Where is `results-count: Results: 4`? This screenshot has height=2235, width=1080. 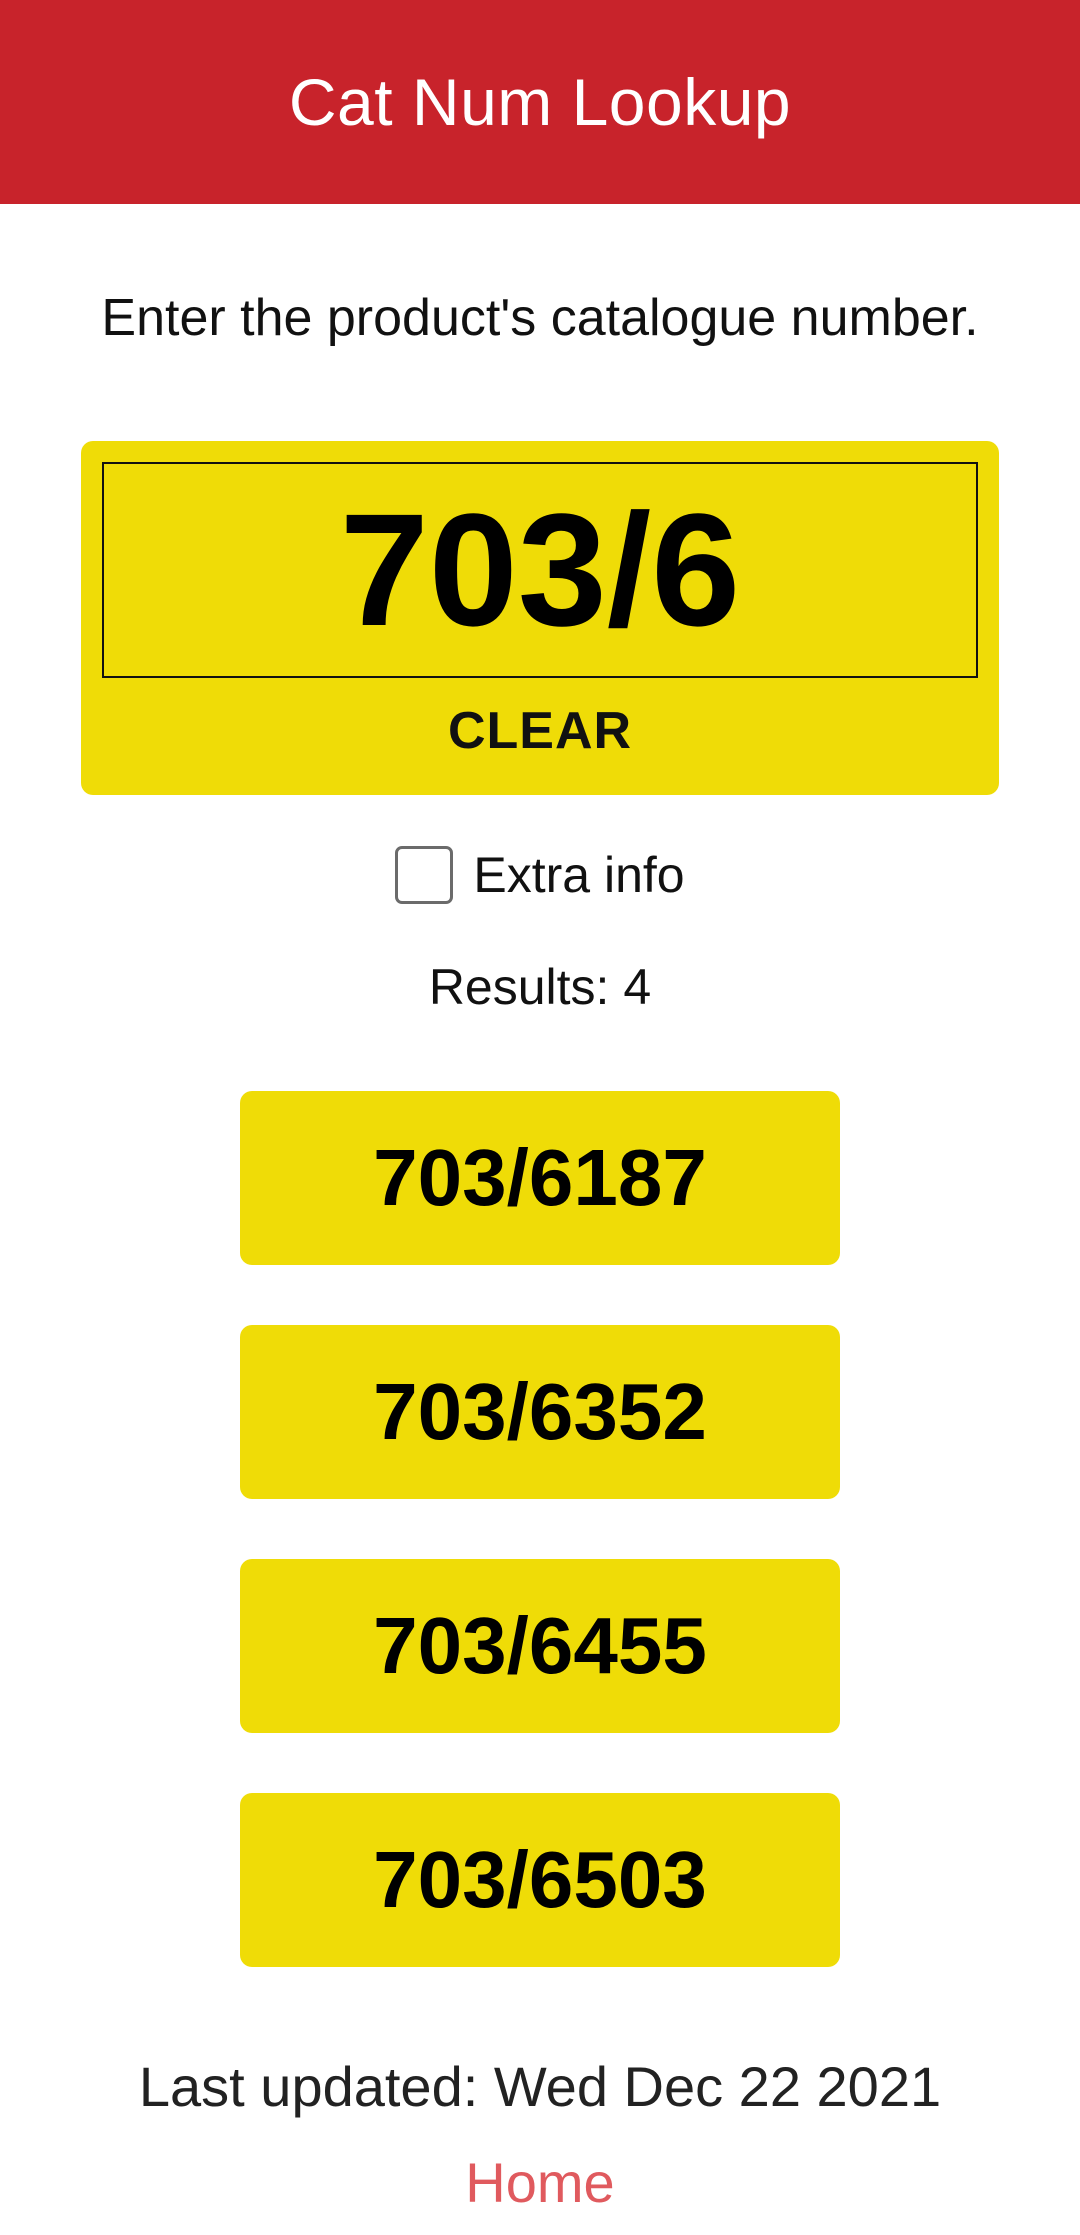
results-count: Results: 4 is located at coordinates (540, 987).